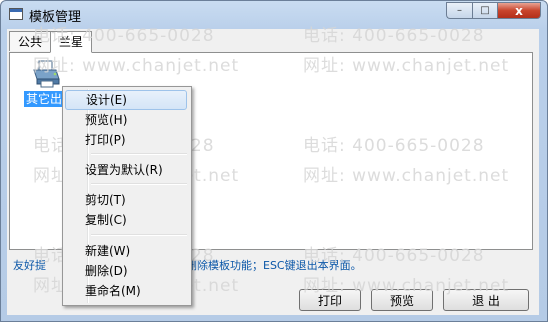 The image size is (548, 322). I want to click on print-button: 打印, so click(330, 300).